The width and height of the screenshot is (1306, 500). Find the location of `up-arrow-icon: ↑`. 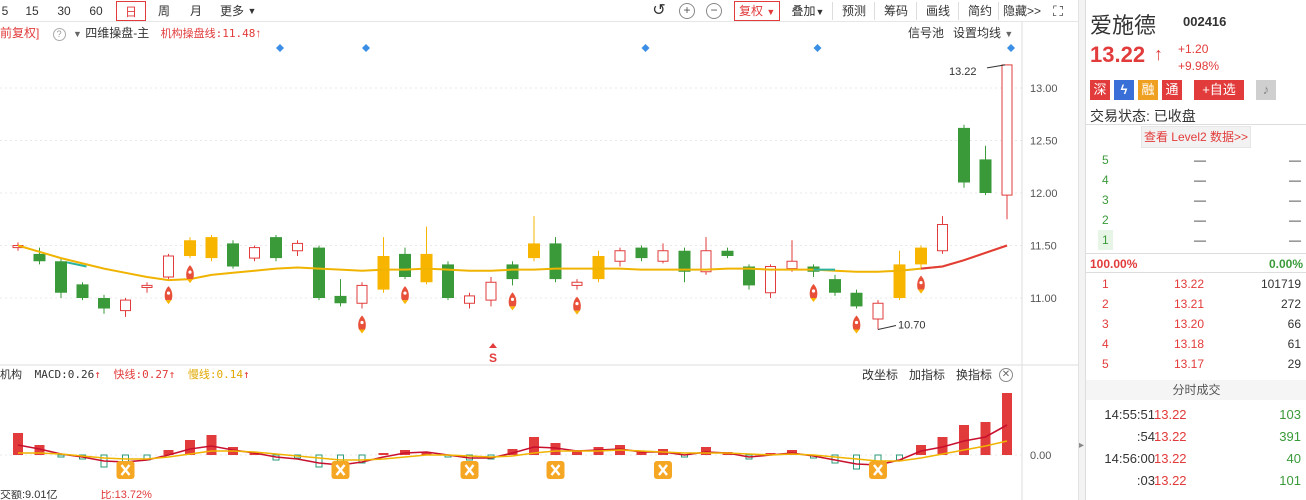

up-arrow-icon: ↑ is located at coordinates (246, 374).